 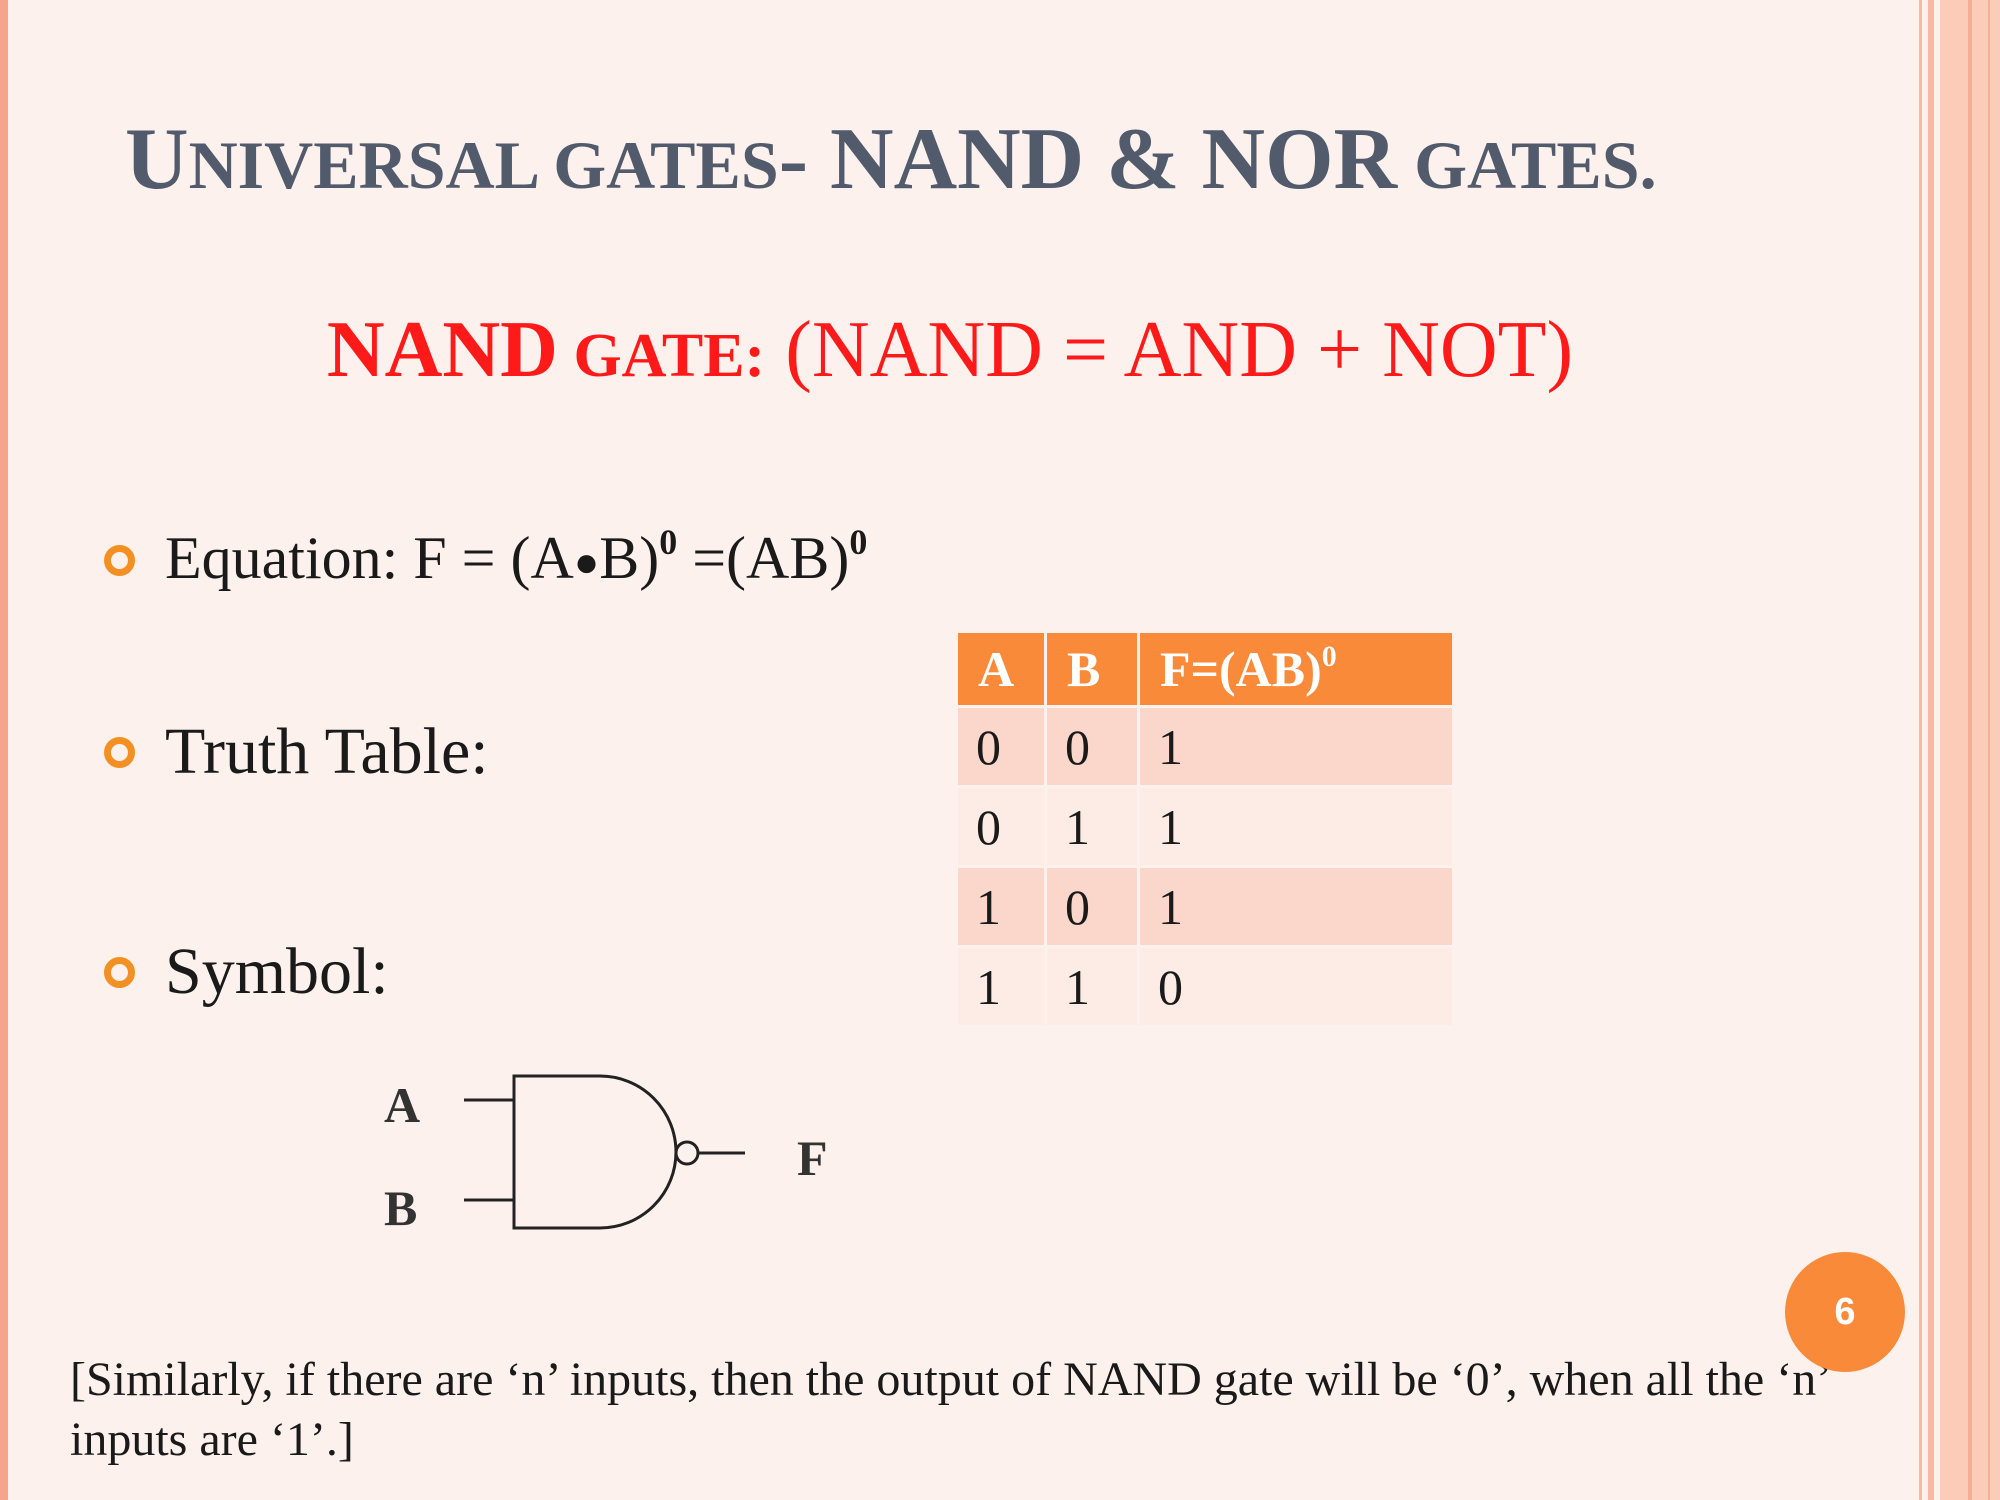 What do you see at coordinates (595, 1152) in the screenshot?
I see `and-gate-body` at bounding box center [595, 1152].